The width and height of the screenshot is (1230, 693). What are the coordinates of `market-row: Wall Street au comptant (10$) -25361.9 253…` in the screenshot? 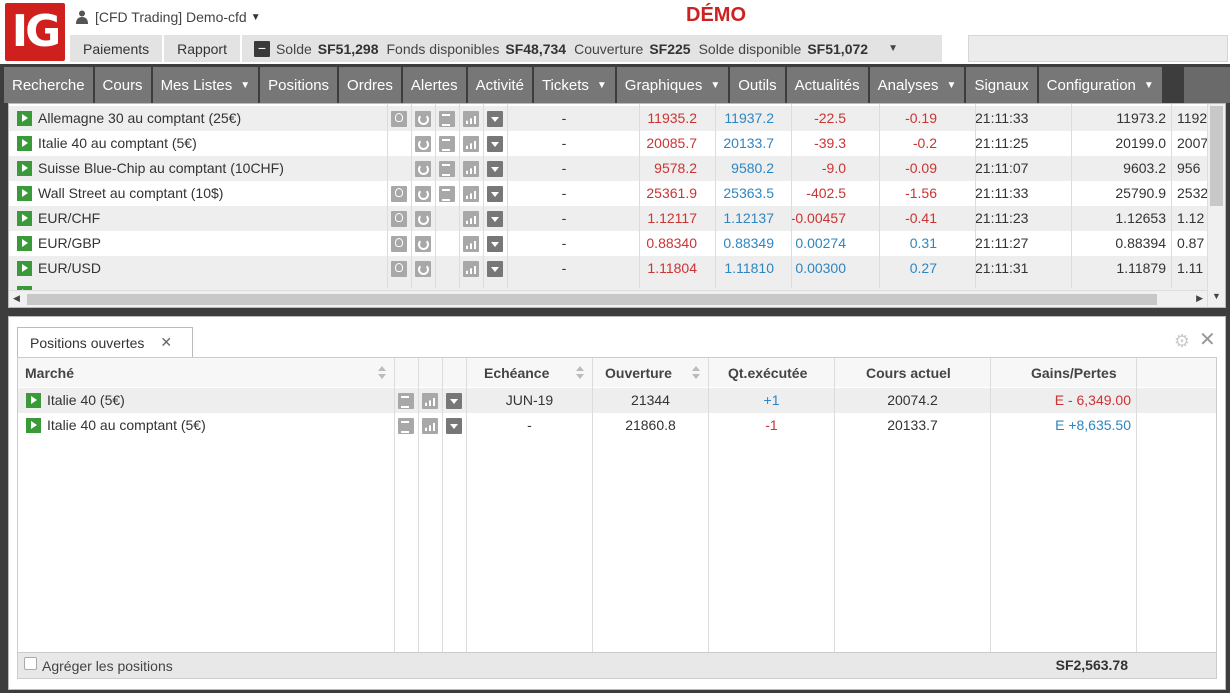 It's located at (608, 193).